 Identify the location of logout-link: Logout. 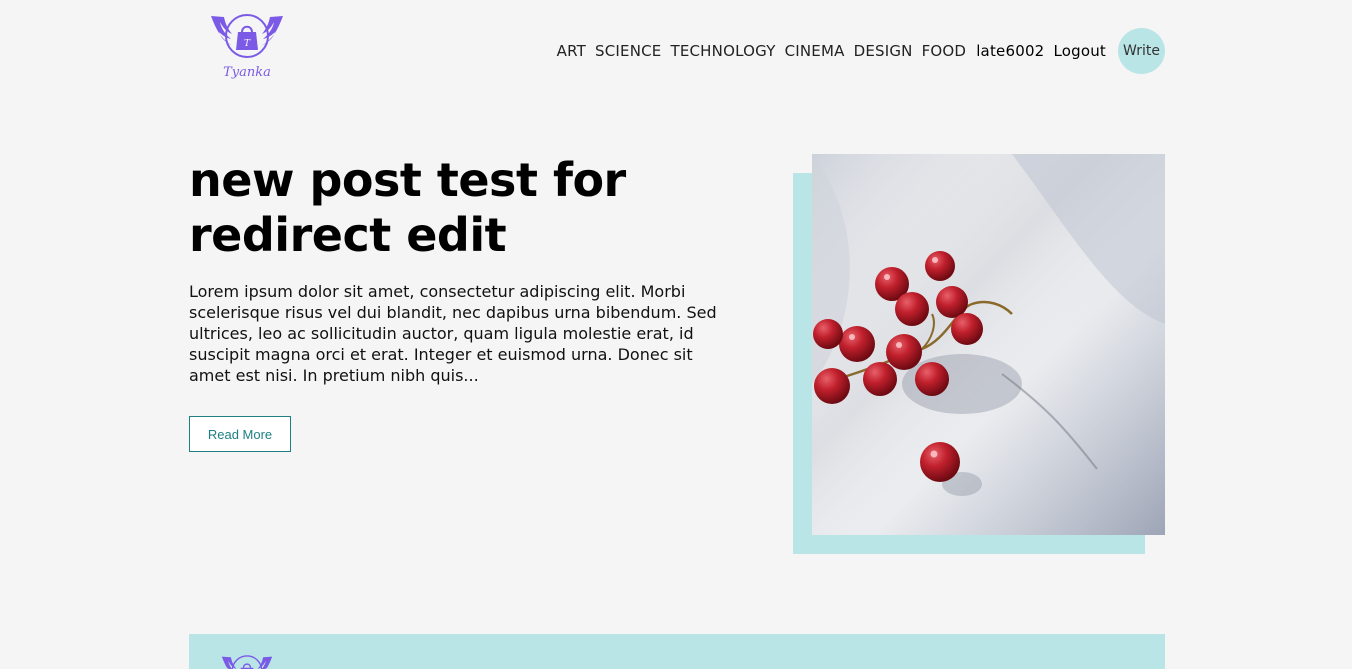
(1079, 51).